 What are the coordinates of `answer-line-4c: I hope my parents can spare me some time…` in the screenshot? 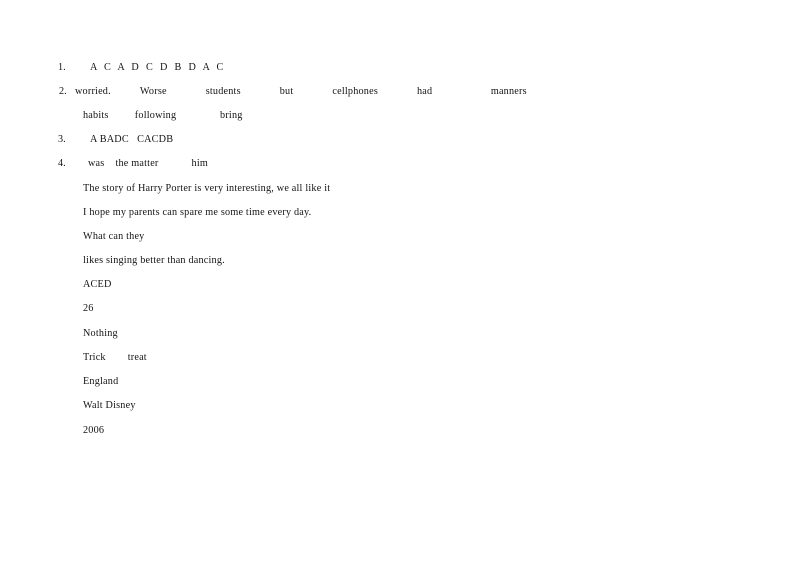 It's located at (197, 212).